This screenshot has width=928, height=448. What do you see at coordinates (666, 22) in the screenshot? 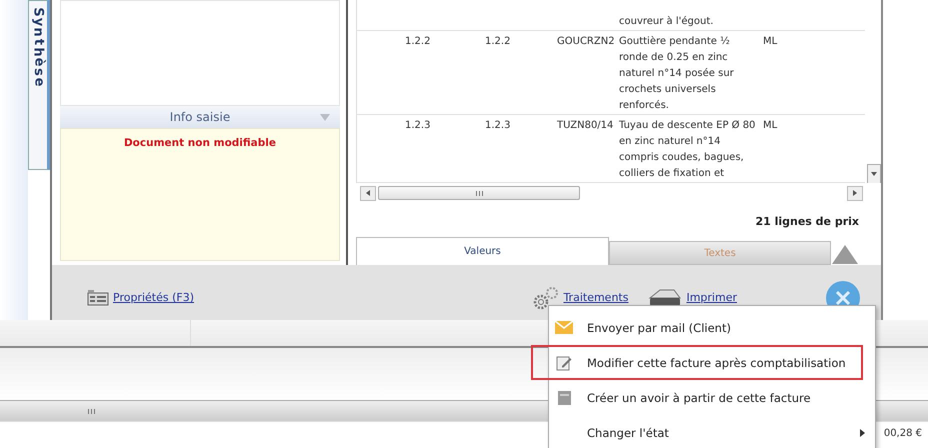
I see `table-cell-text: couvreur à l'égout.` at bounding box center [666, 22].